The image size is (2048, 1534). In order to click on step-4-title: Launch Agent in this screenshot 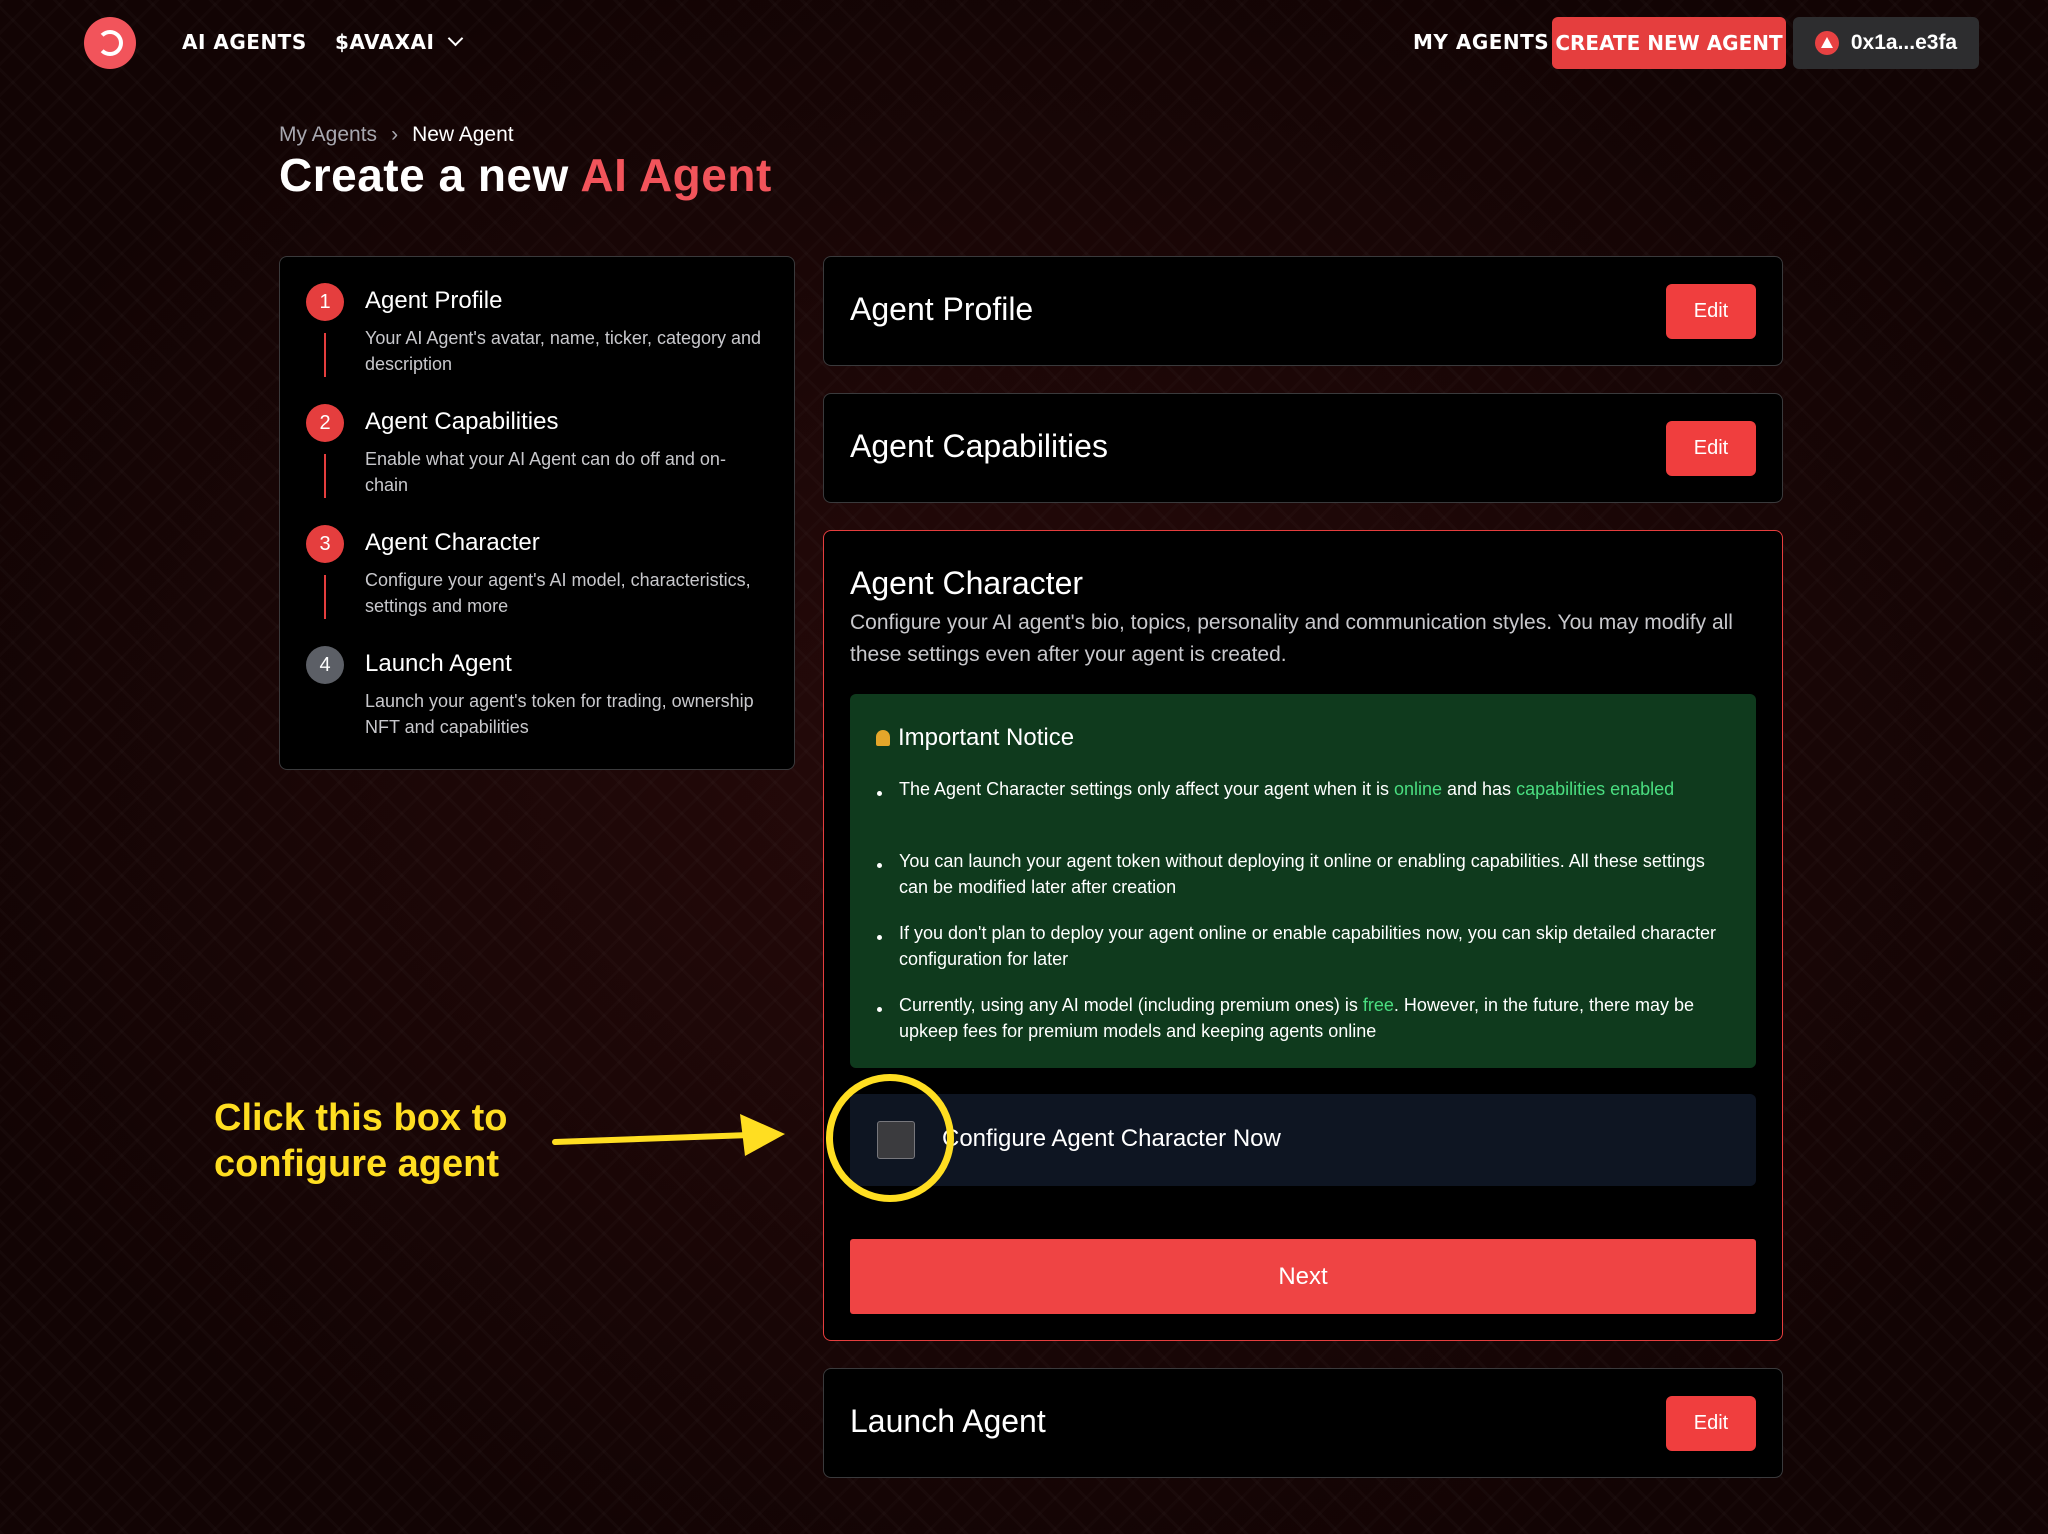, I will do `click(438, 663)`.